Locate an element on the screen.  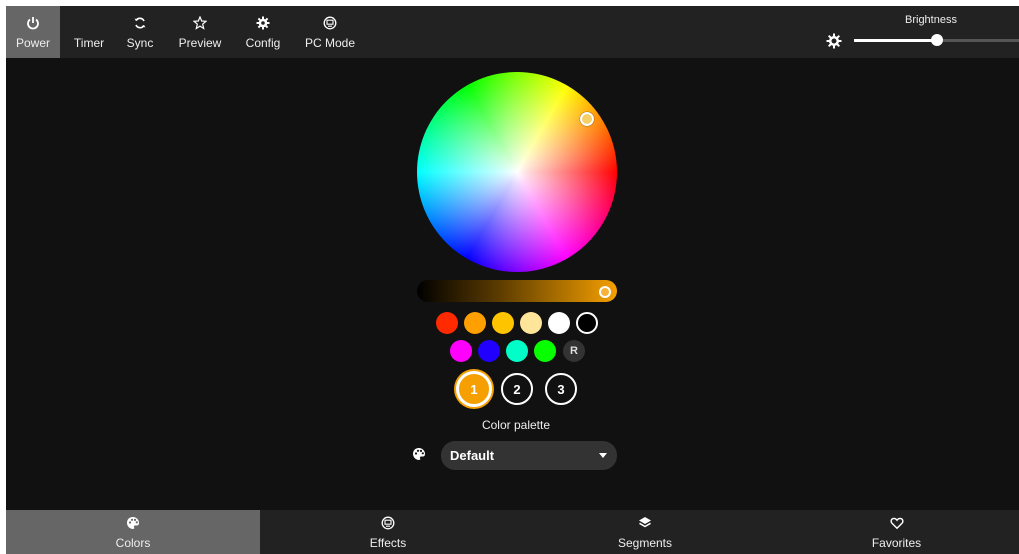
preview-button: Preview is located at coordinates (200, 32).